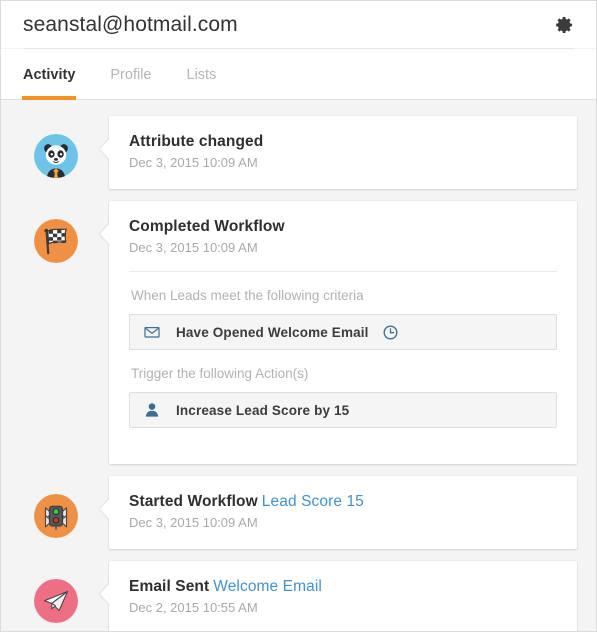  What do you see at coordinates (343, 142) in the screenshot?
I see `activity-title: Attribute changed` at bounding box center [343, 142].